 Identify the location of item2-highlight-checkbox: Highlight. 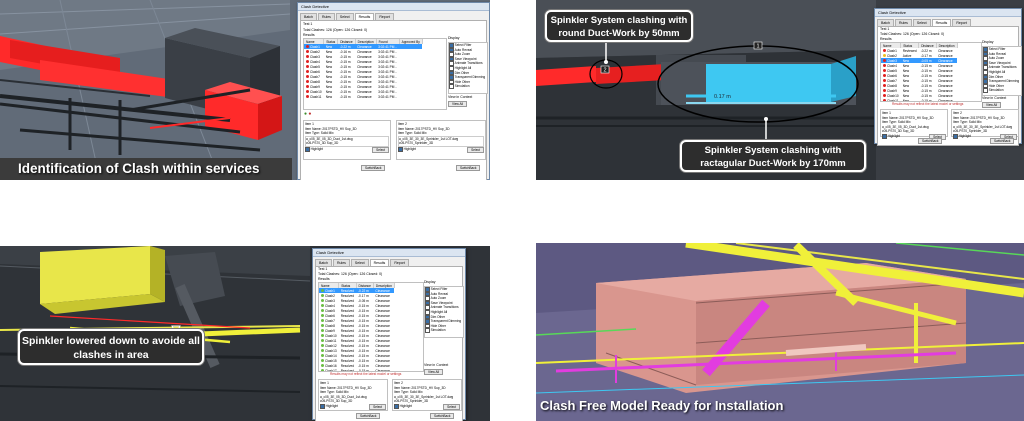
(407, 150).